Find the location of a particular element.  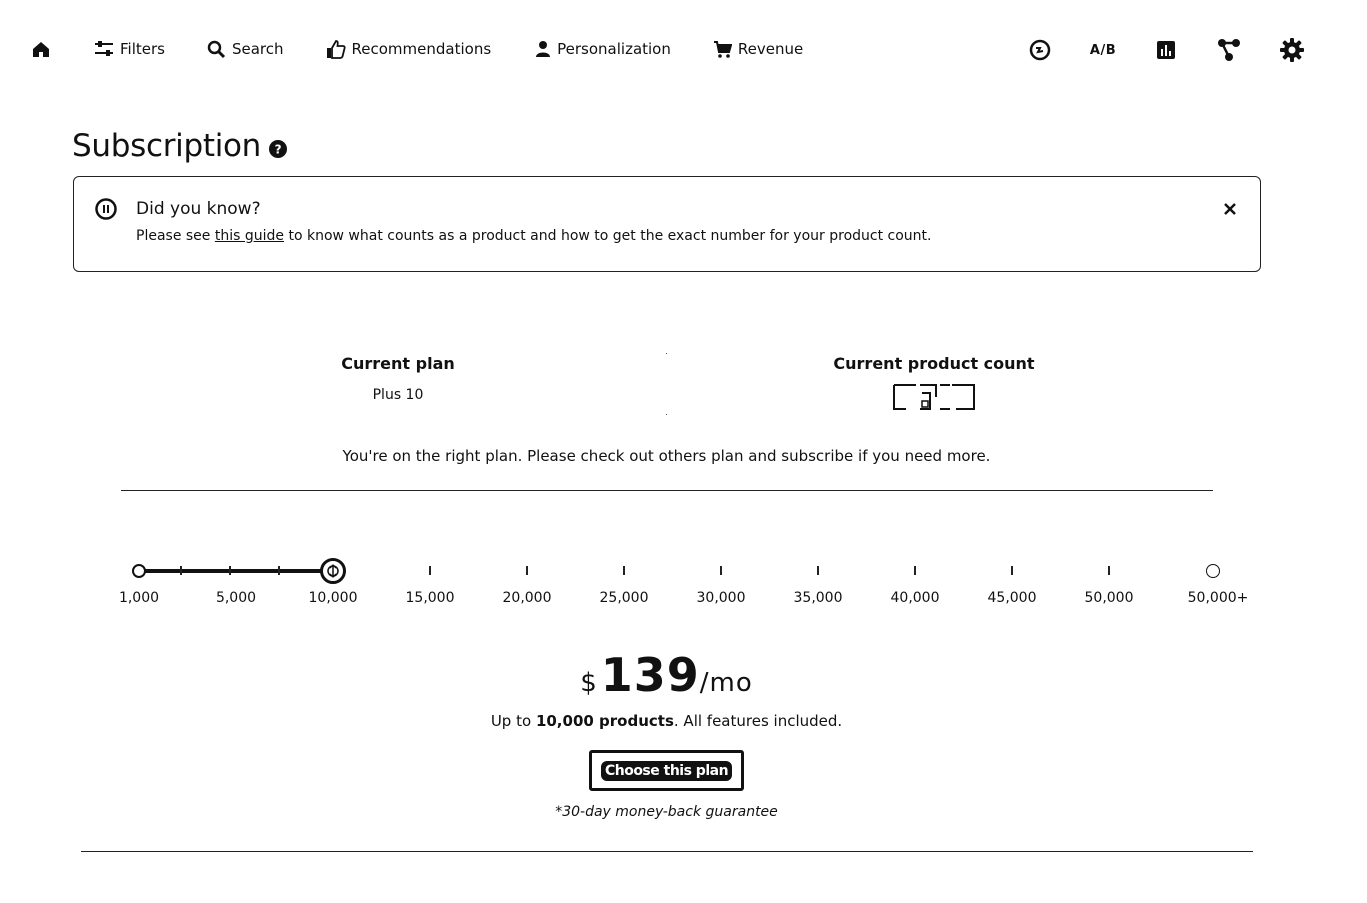

analytics-icon is located at coordinates (1166, 50).